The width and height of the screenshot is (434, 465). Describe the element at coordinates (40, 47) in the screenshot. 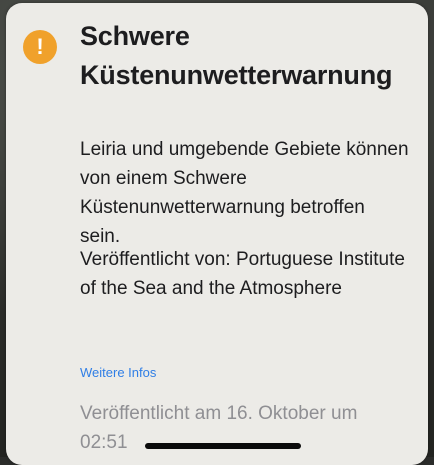

I see `exclamation-icon: !` at that location.